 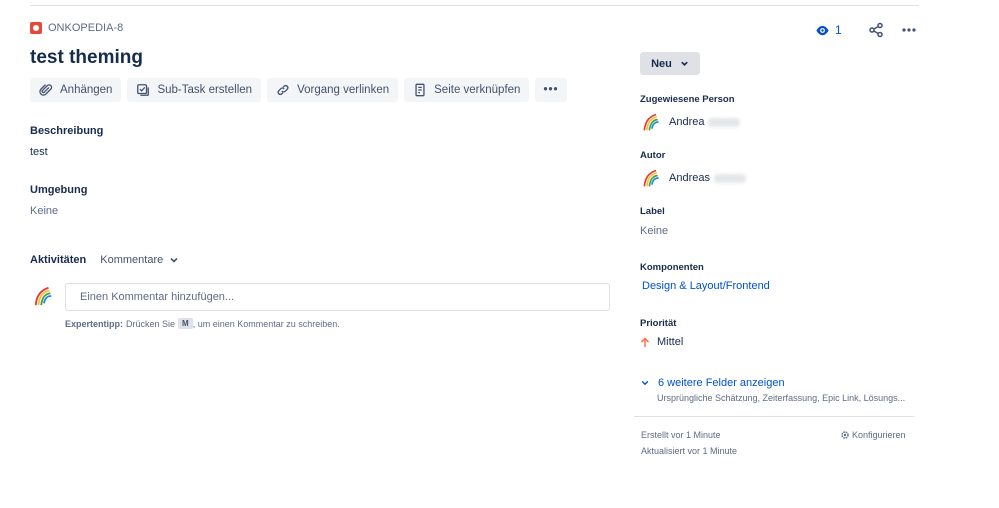 What do you see at coordinates (687, 122) in the screenshot?
I see `assignee-name: Andrea` at bounding box center [687, 122].